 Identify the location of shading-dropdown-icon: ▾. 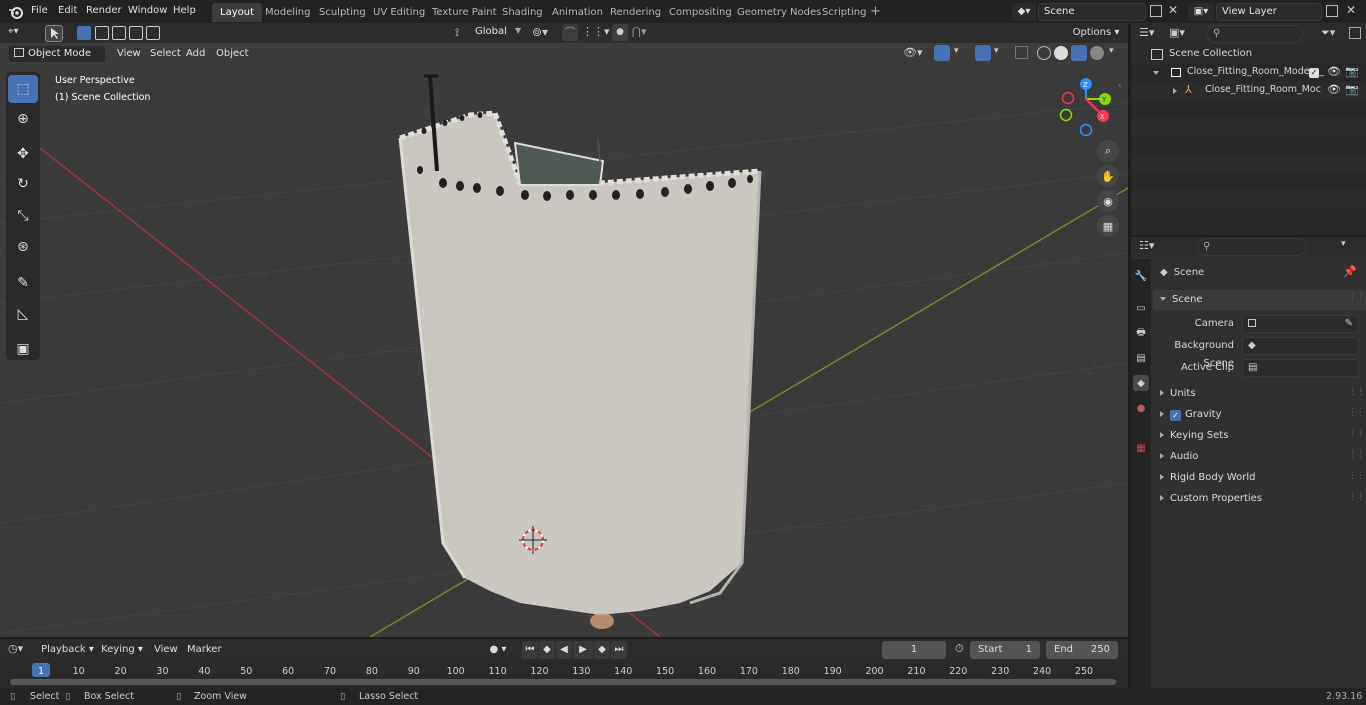
(1111, 51).